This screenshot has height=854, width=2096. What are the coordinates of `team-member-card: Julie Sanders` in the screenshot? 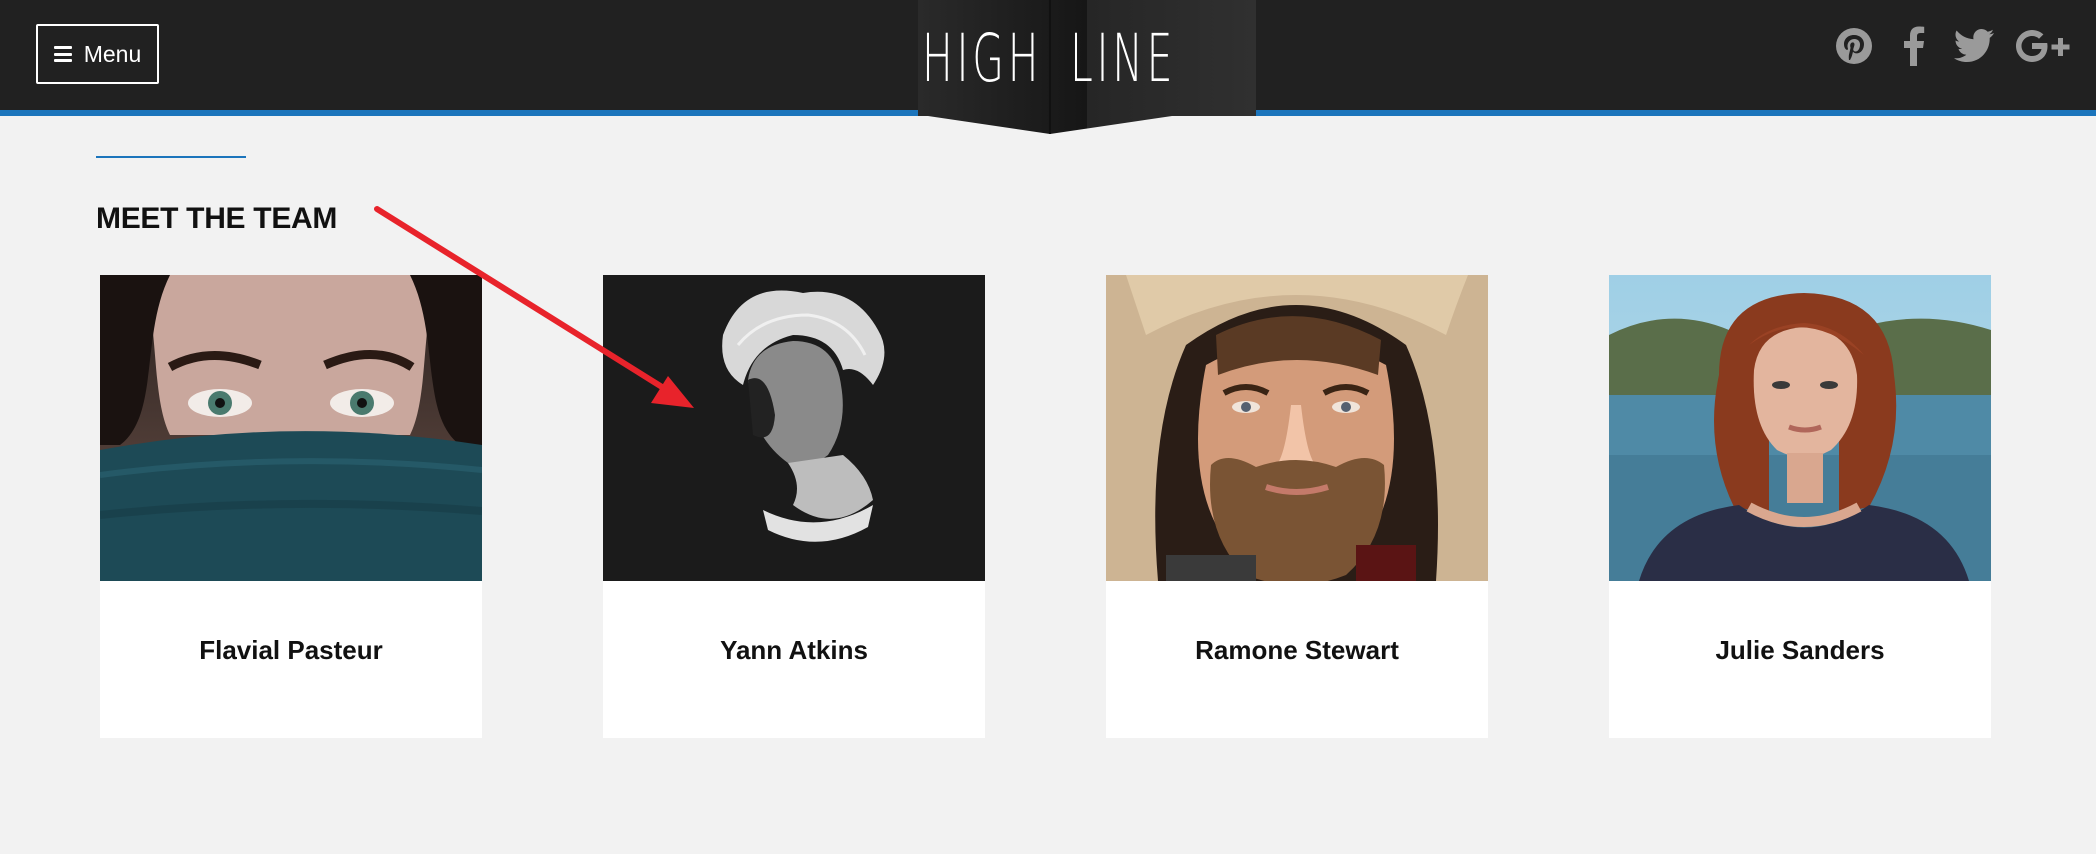 It's located at (1800, 506).